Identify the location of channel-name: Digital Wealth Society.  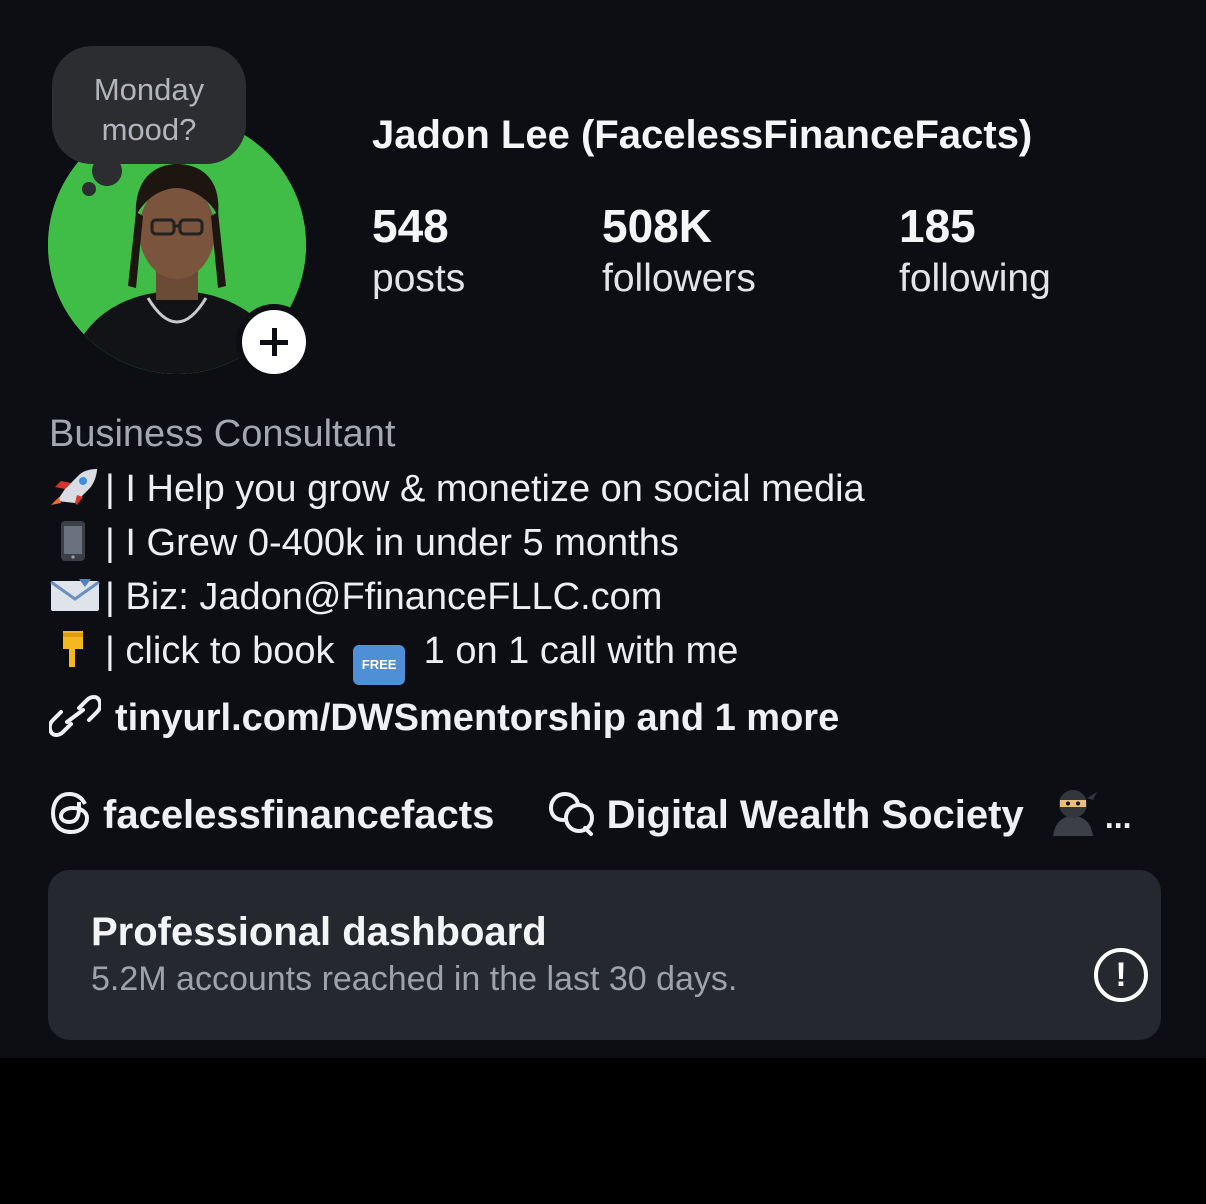
(815, 815).